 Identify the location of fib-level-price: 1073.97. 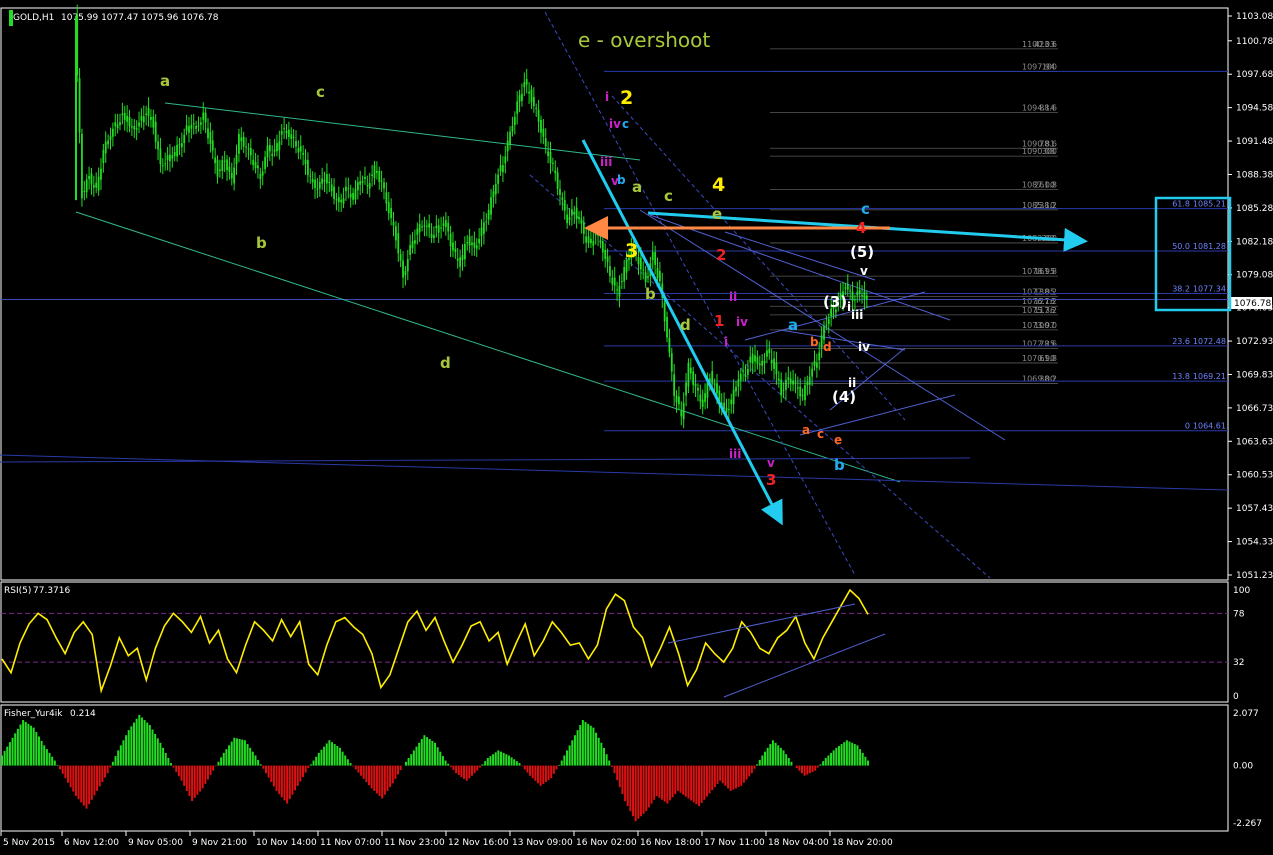
(1038, 325).